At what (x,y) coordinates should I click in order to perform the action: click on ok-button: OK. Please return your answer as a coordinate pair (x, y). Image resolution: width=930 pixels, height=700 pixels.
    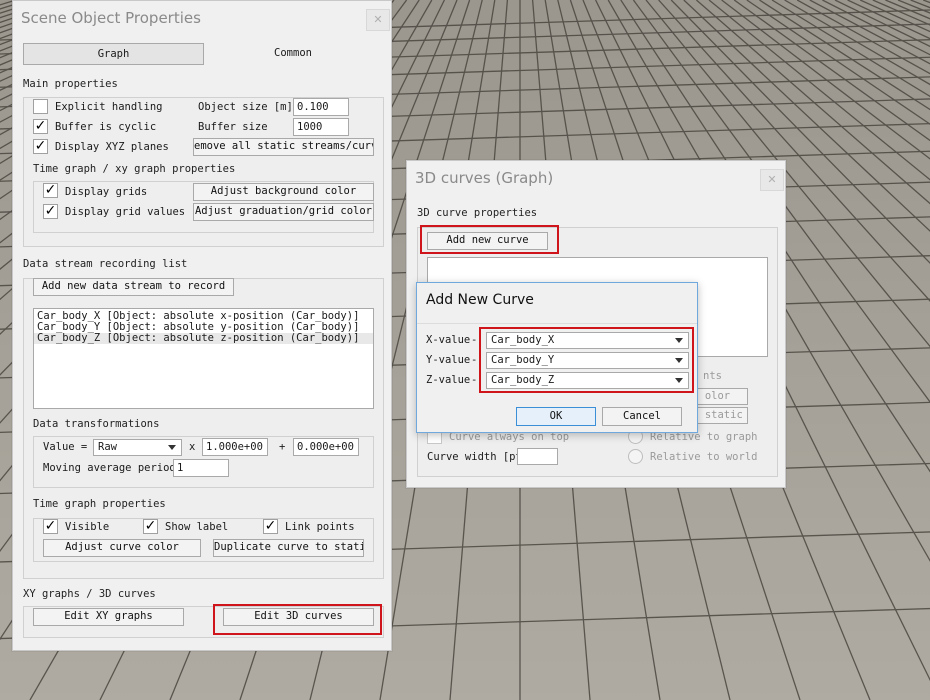
    Looking at the image, I should click on (556, 416).